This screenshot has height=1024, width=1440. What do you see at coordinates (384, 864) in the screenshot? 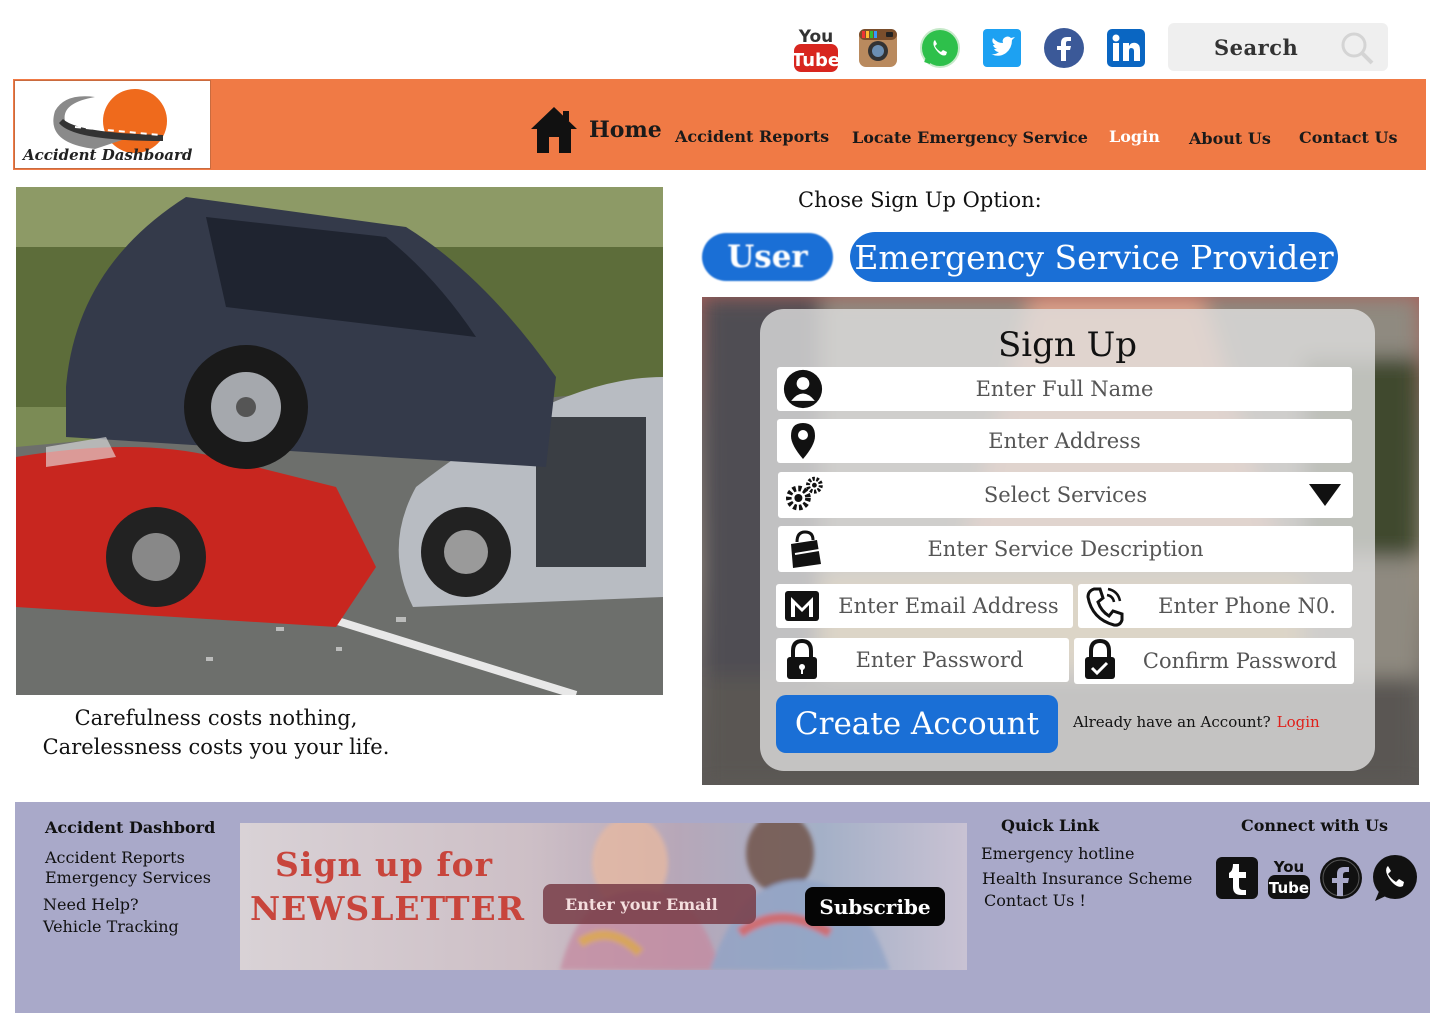
I see `newsletter-title-line1: Sign up for` at bounding box center [384, 864].